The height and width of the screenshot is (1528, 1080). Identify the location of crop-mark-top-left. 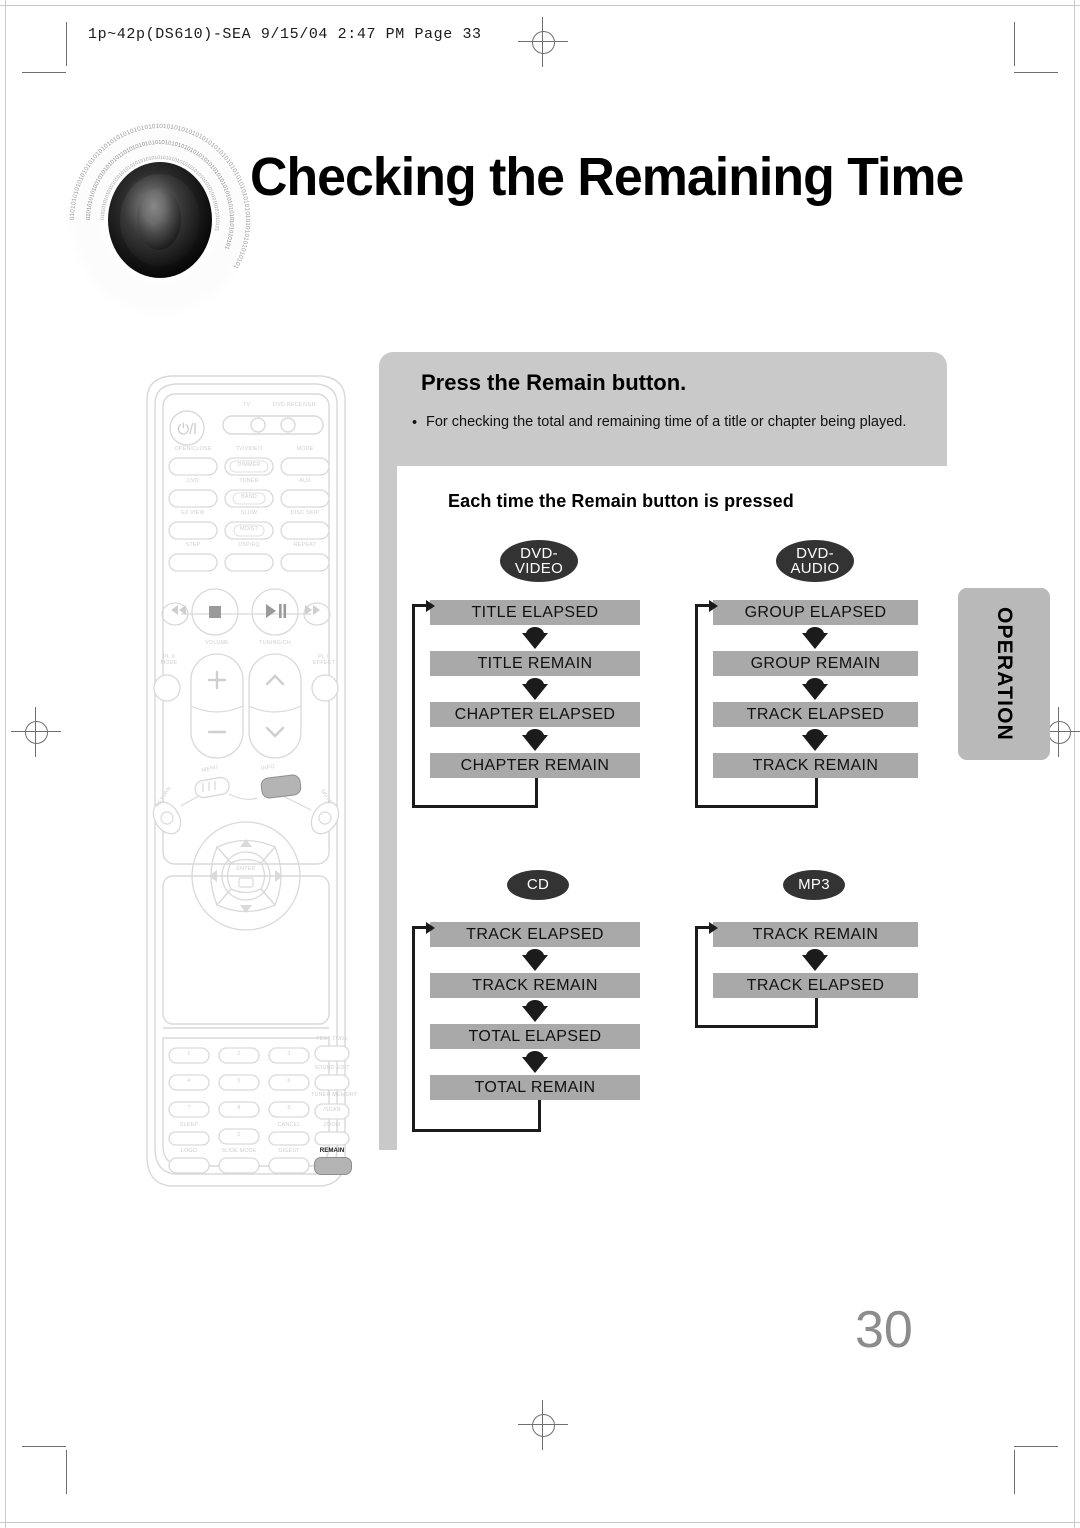
(44, 72).